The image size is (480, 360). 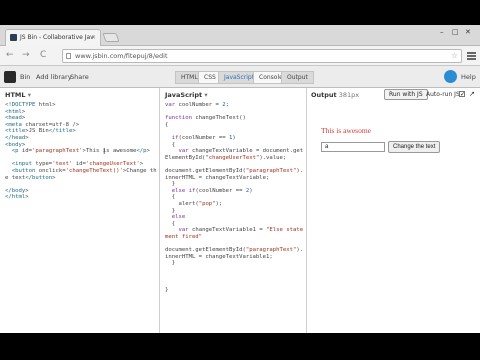 I want to click on add-library-button: Add library, so click(x=54, y=77).